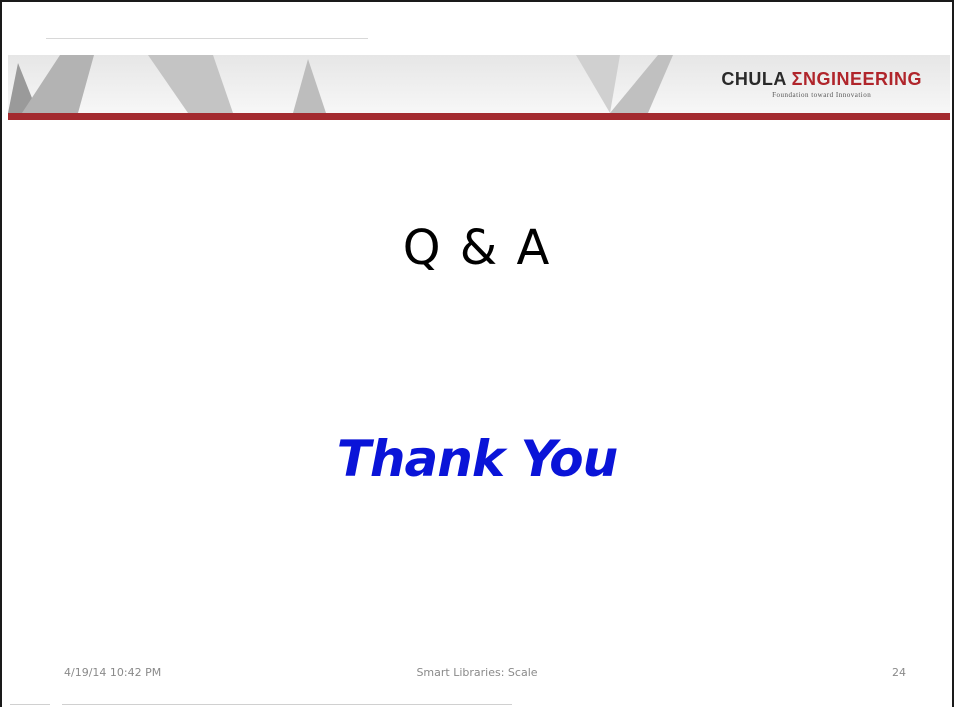 The width and height of the screenshot is (954, 720). I want to click on slide-number: 24, so click(899, 672).